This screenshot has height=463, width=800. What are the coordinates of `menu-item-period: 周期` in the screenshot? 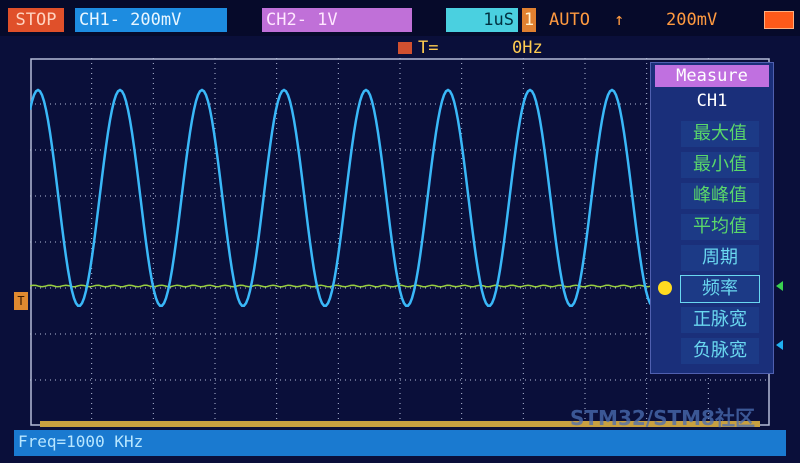 It's located at (720, 258).